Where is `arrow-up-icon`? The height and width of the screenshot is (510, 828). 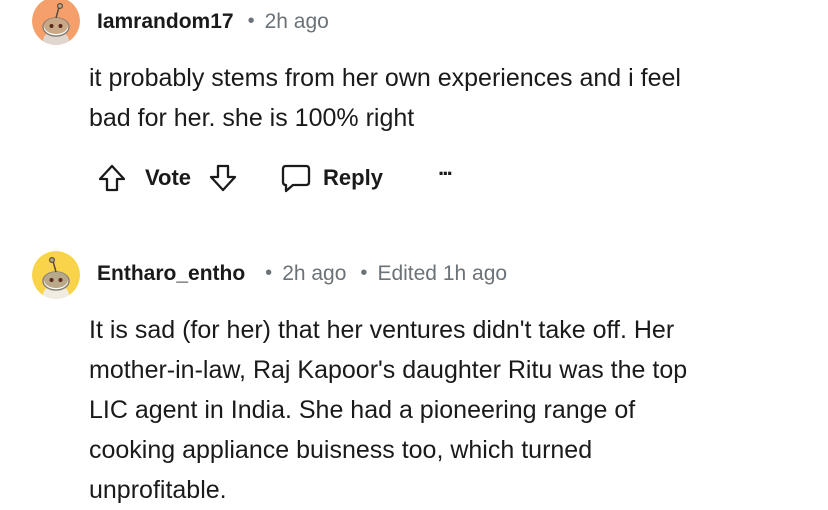
arrow-up-icon is located at coordinates (112, 178).